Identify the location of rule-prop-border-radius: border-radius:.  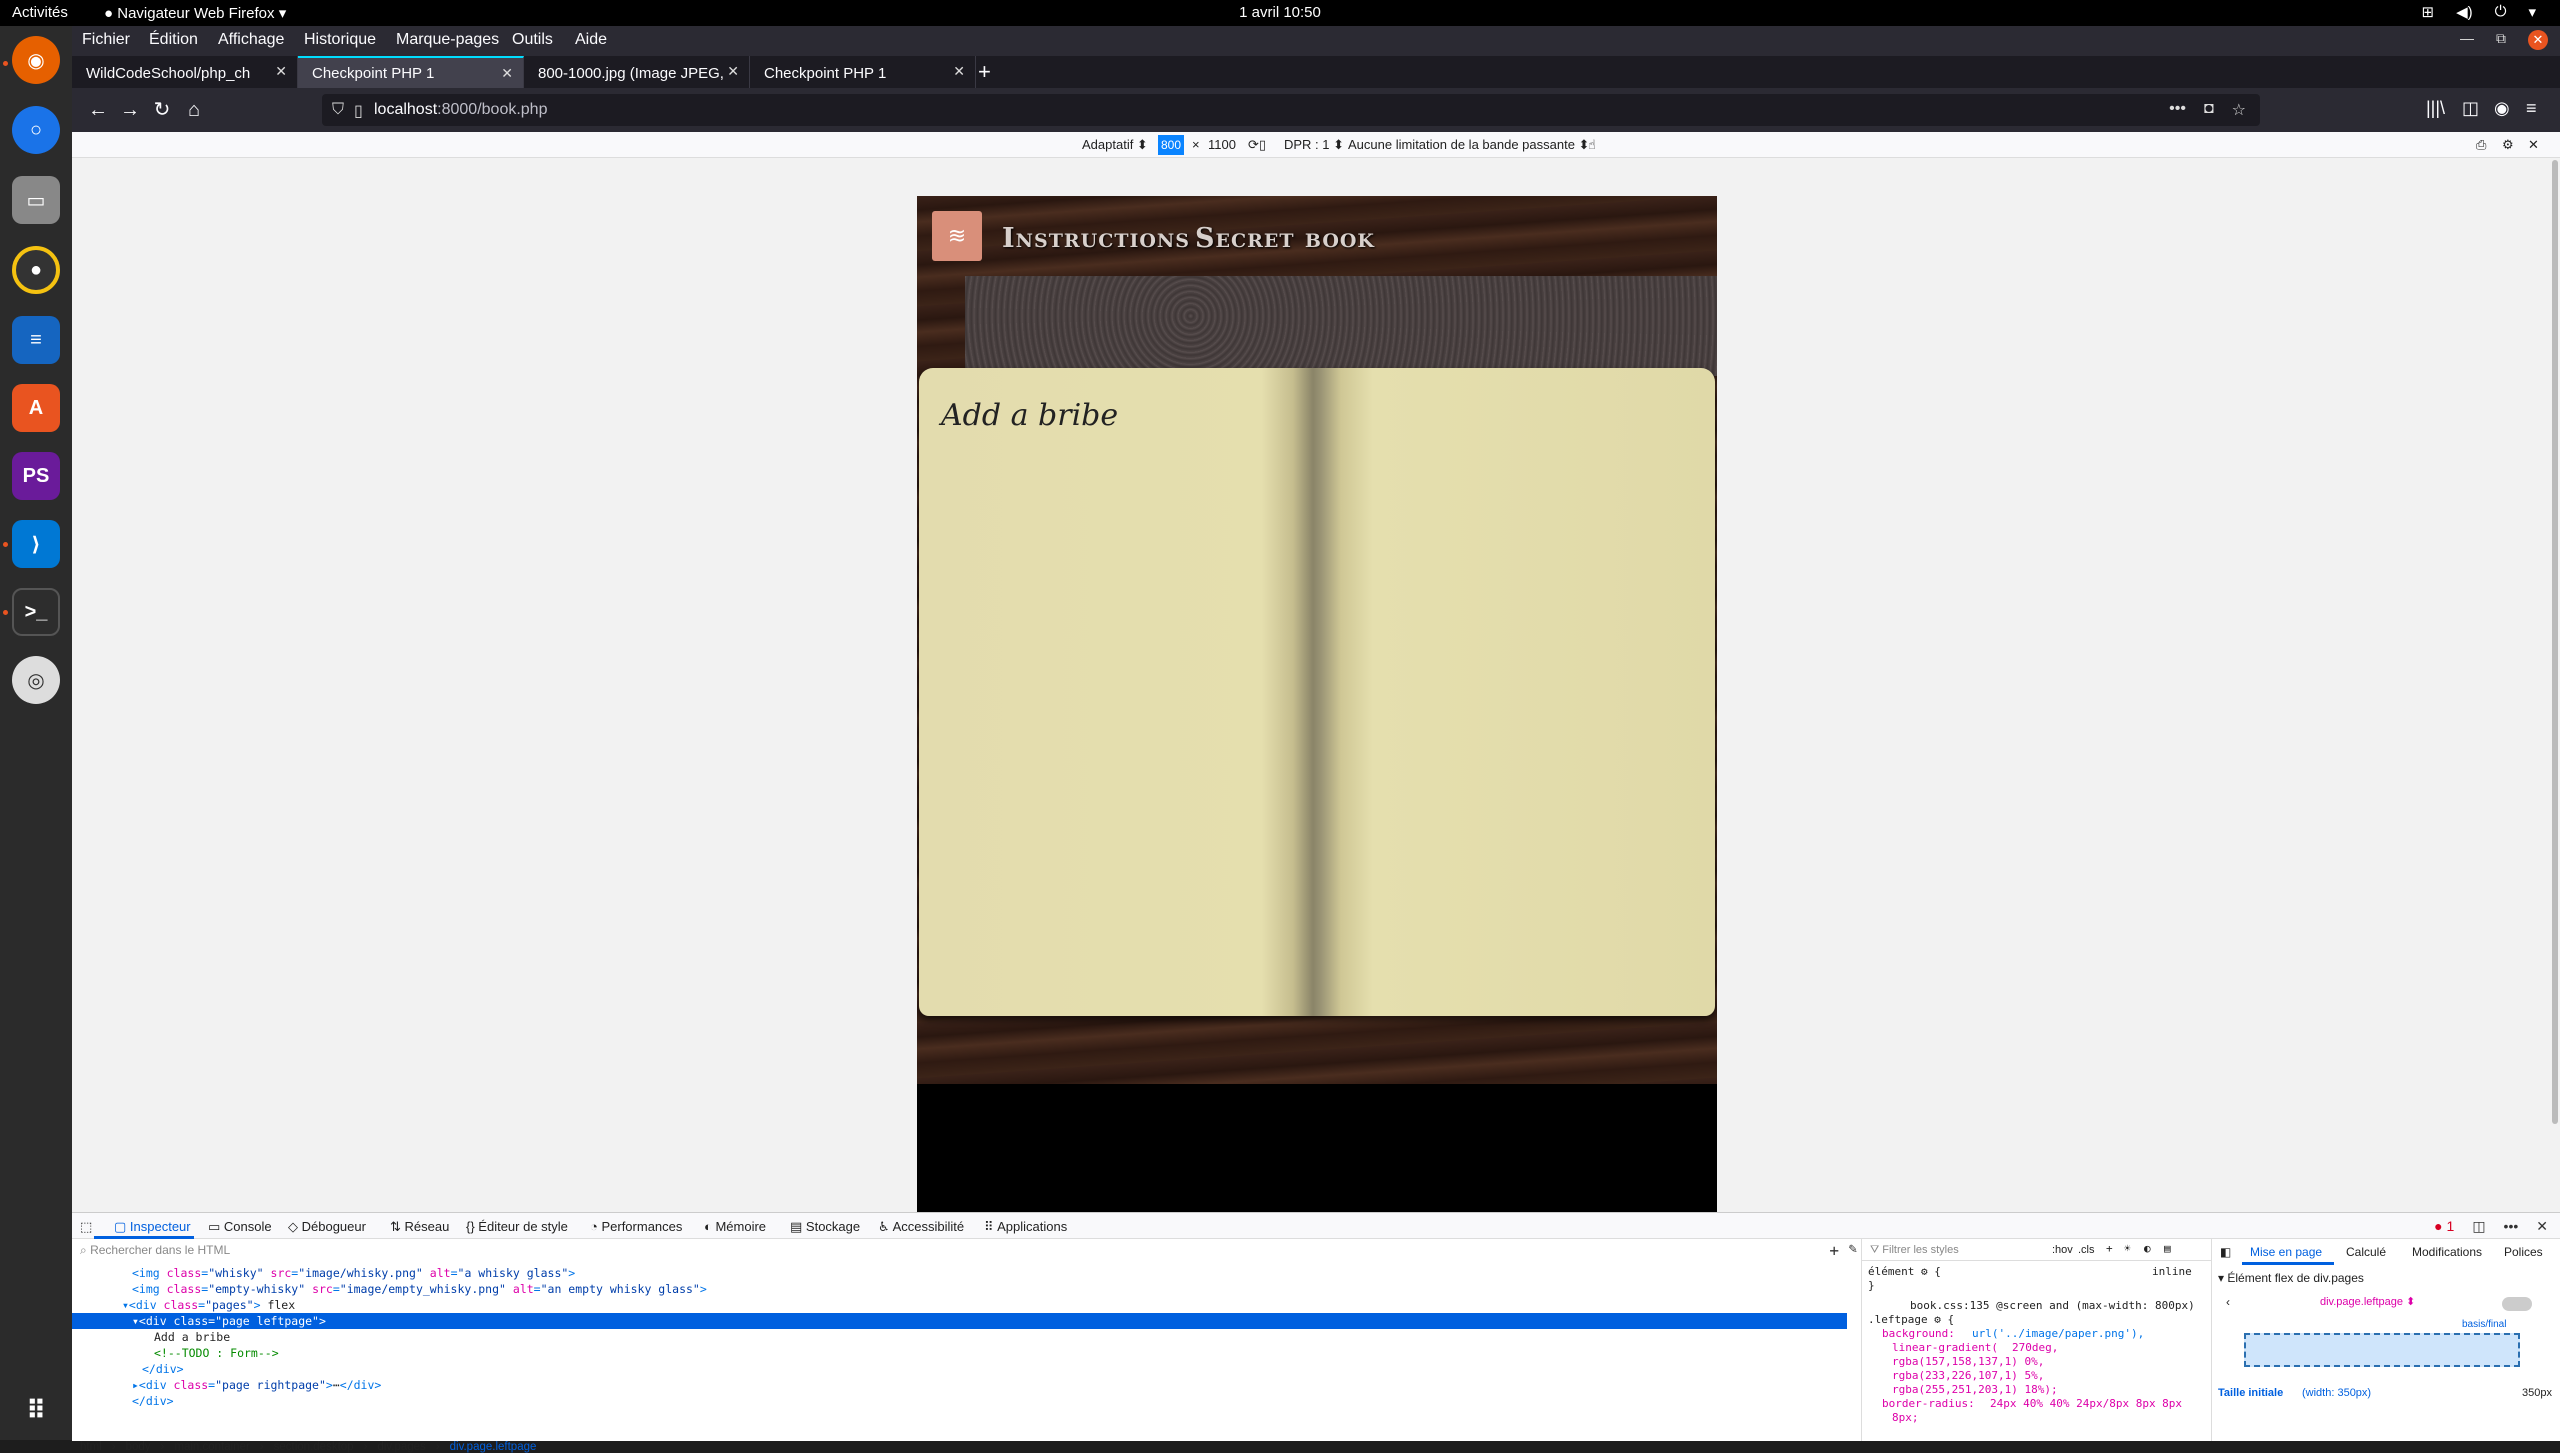
(1928, 1403).